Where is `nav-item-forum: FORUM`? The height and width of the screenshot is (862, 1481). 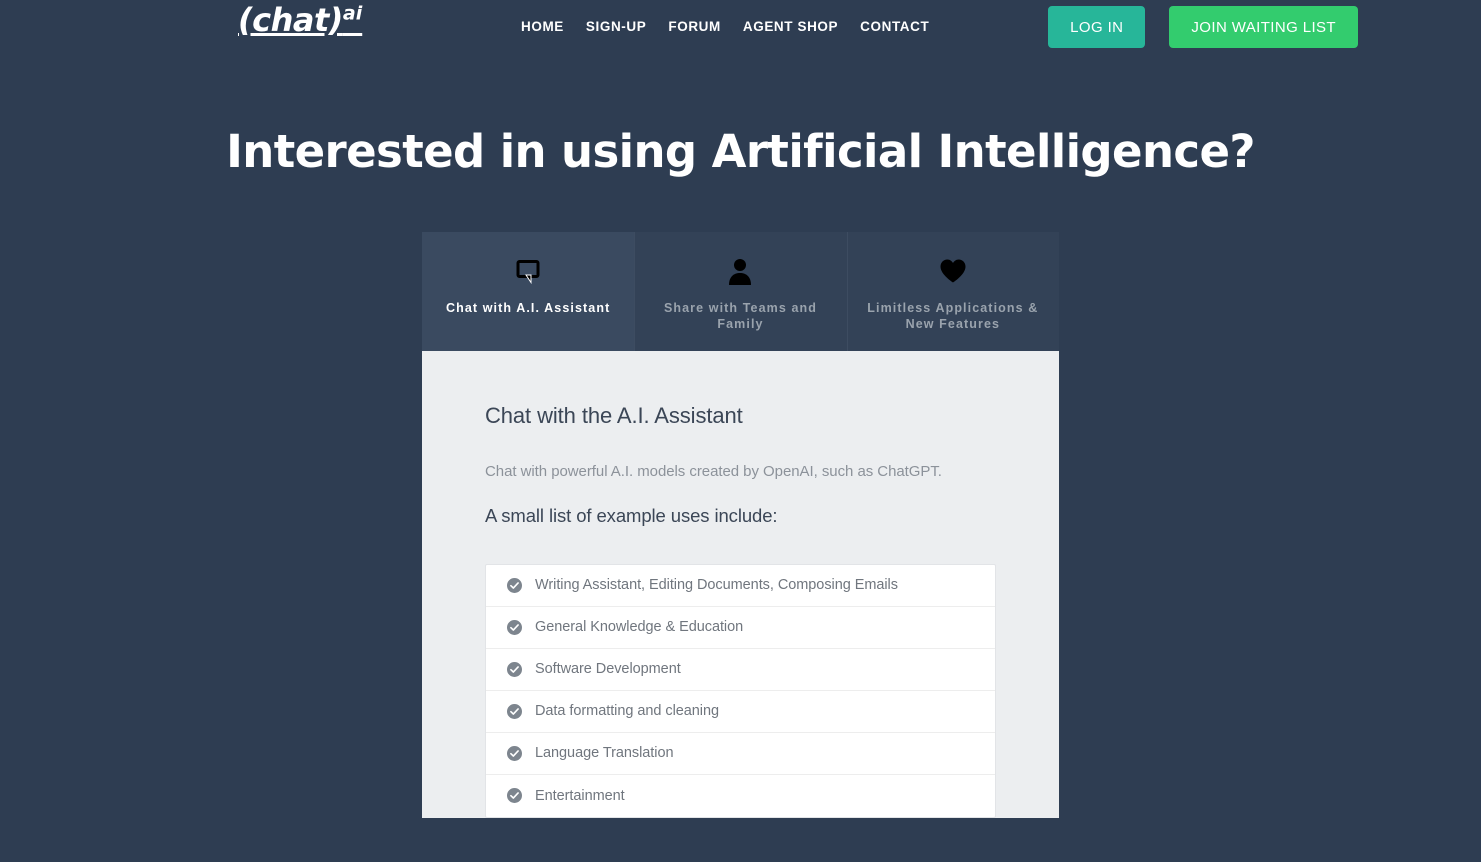
nav-item-forum: FORUM is located at coordinates (694, 26).